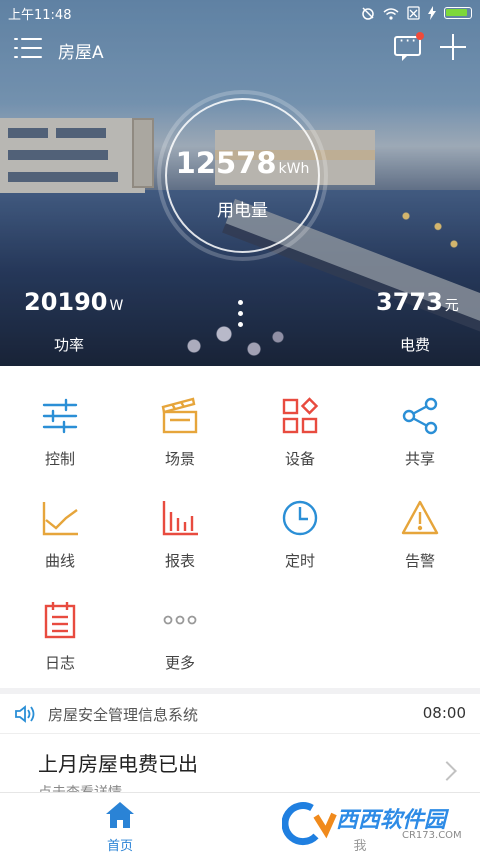 The image size is (480, 853). What do you see at coordinates (458, 13) in the screenshot?
I see `battery-icon` at bounding box center [458, 13].